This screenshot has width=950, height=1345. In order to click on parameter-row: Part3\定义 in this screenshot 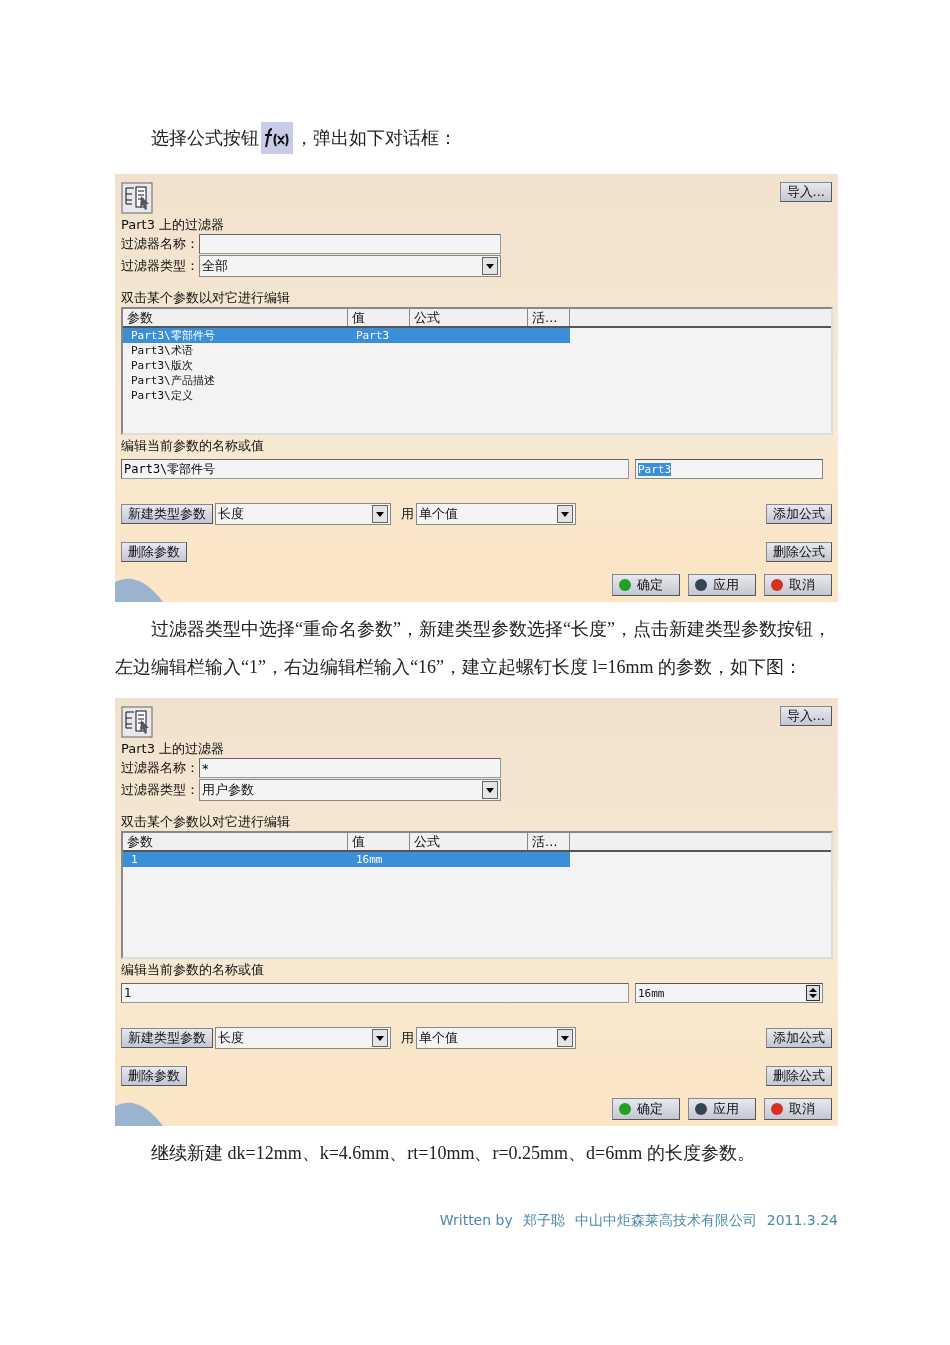, I will do `click(346, 395)`.